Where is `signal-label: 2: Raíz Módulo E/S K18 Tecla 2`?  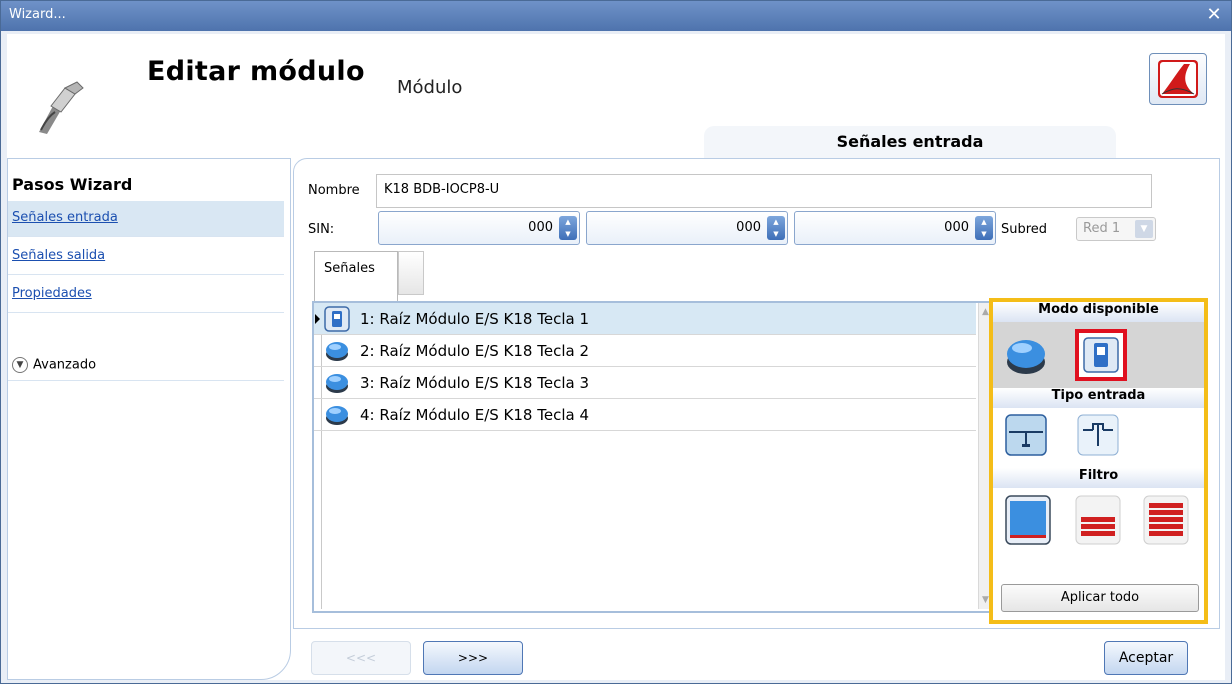 signal-label: 2: Raíz Módulo E/S K18 Tecla 2 is located at coordinates (474, 351).